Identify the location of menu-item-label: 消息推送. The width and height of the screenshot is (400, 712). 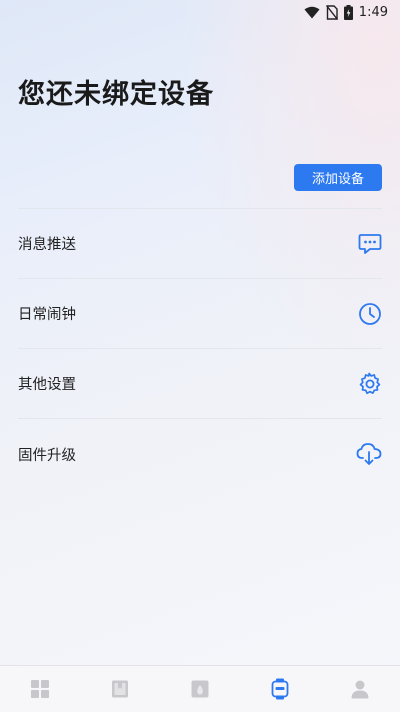
(47, 245).